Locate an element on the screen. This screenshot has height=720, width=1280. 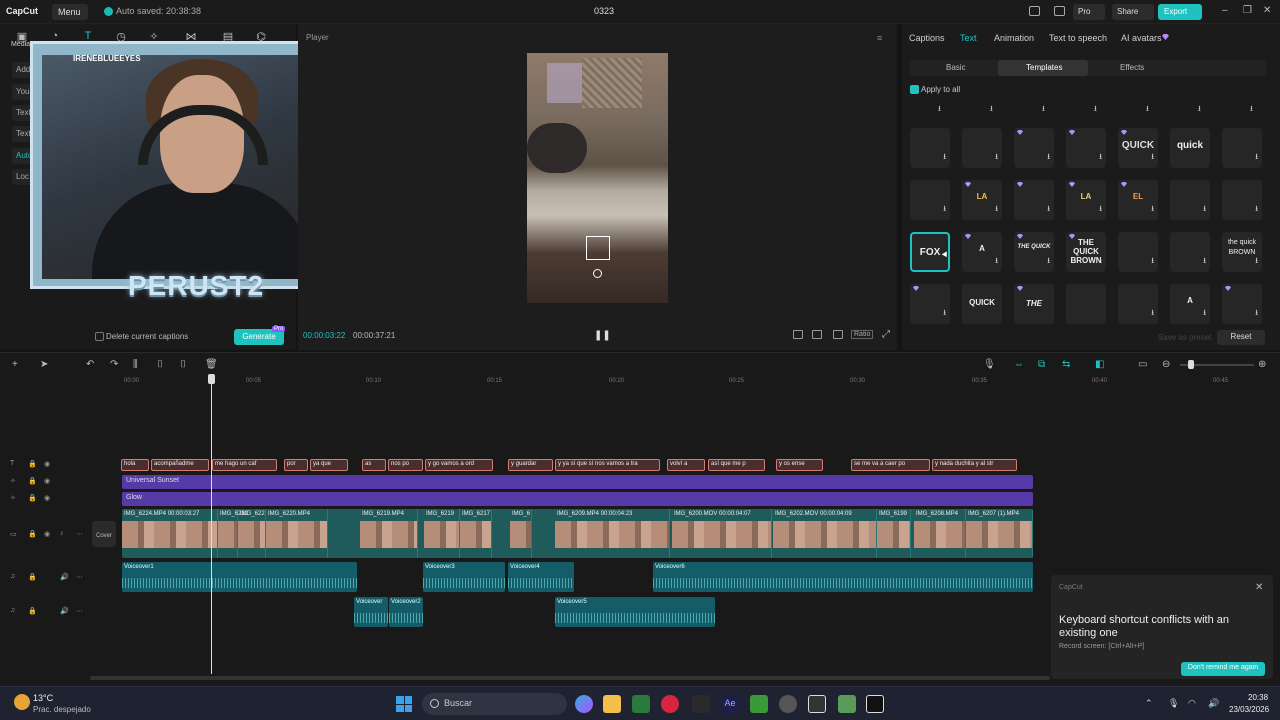
caption-clip: y ya sí que sí nos vamos a tra is located at coordinates (607, 465).